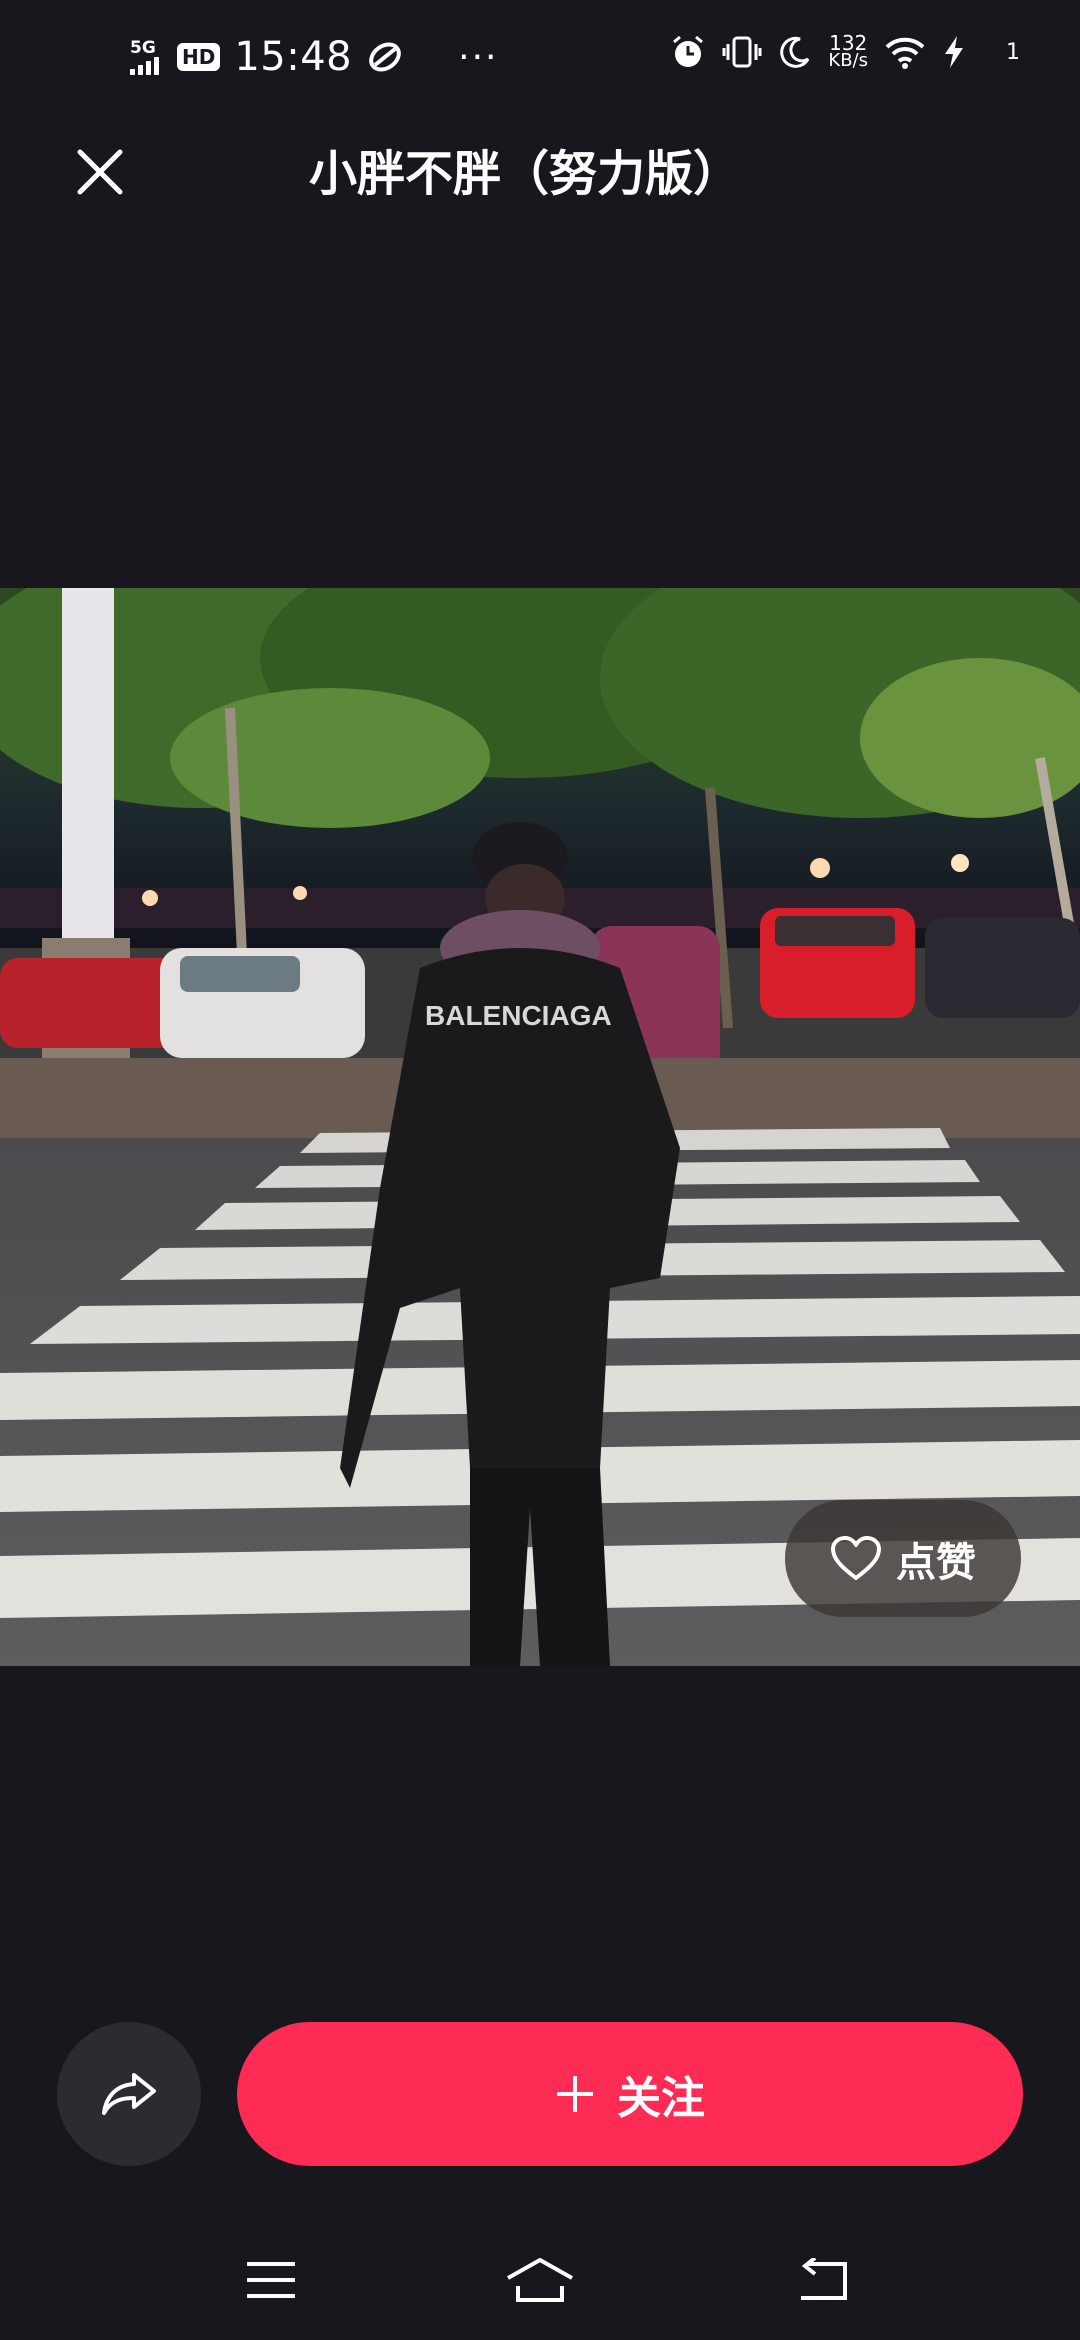 The width and height of the screenshot is (1080, 2340). I want to click on charging-bolt-icon, so click(954, 52).